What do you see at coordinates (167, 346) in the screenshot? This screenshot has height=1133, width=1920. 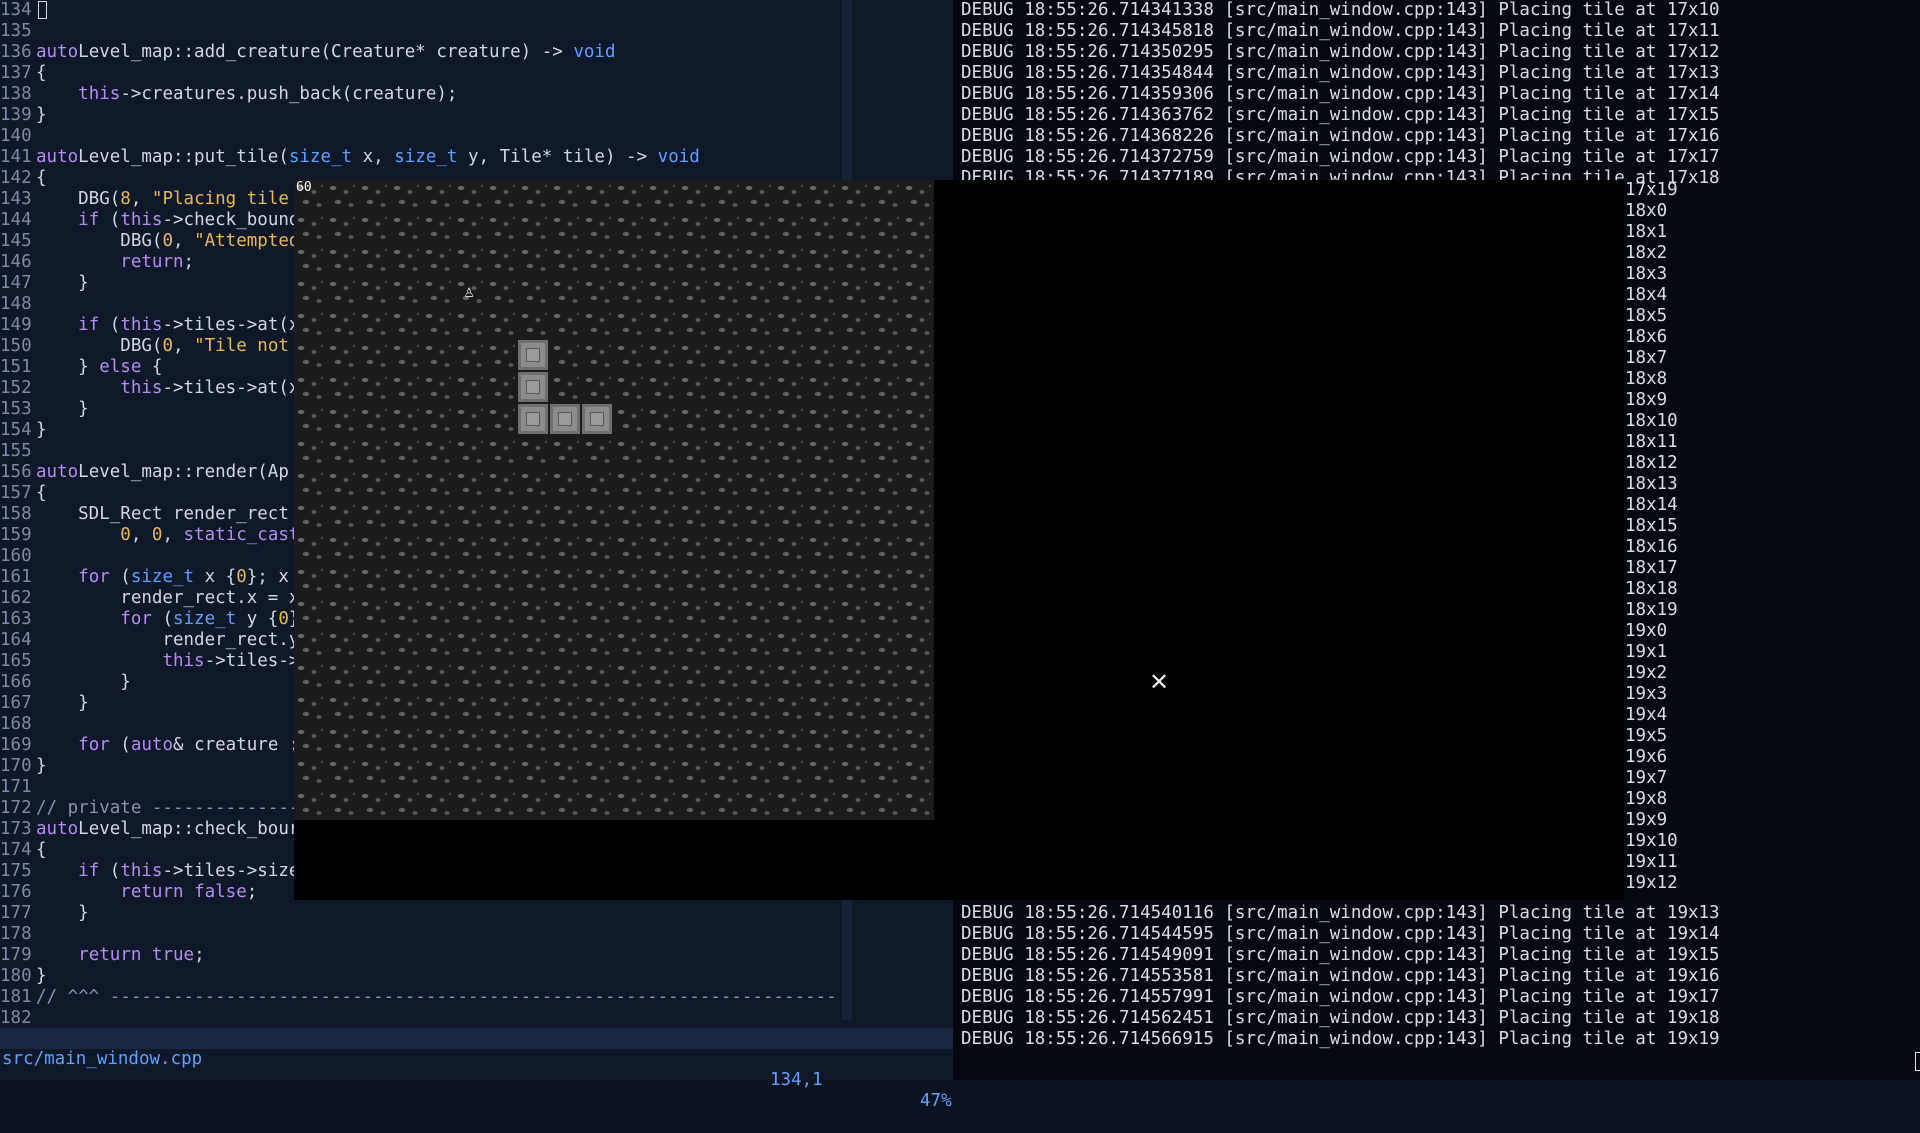 I see `code-token: 0` at bounding box center [167, 346].